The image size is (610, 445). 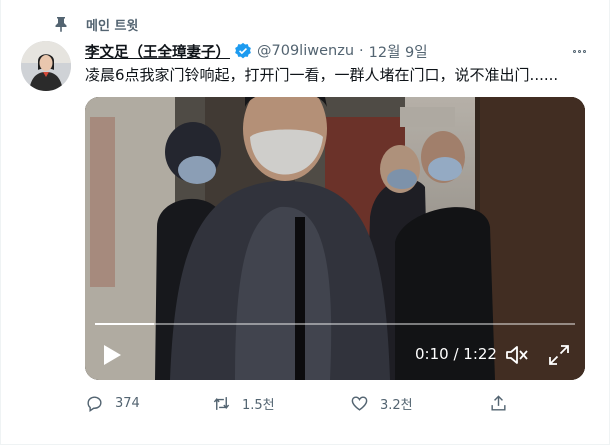 I want to click on avatar-photo, so click(x=46, y=66).